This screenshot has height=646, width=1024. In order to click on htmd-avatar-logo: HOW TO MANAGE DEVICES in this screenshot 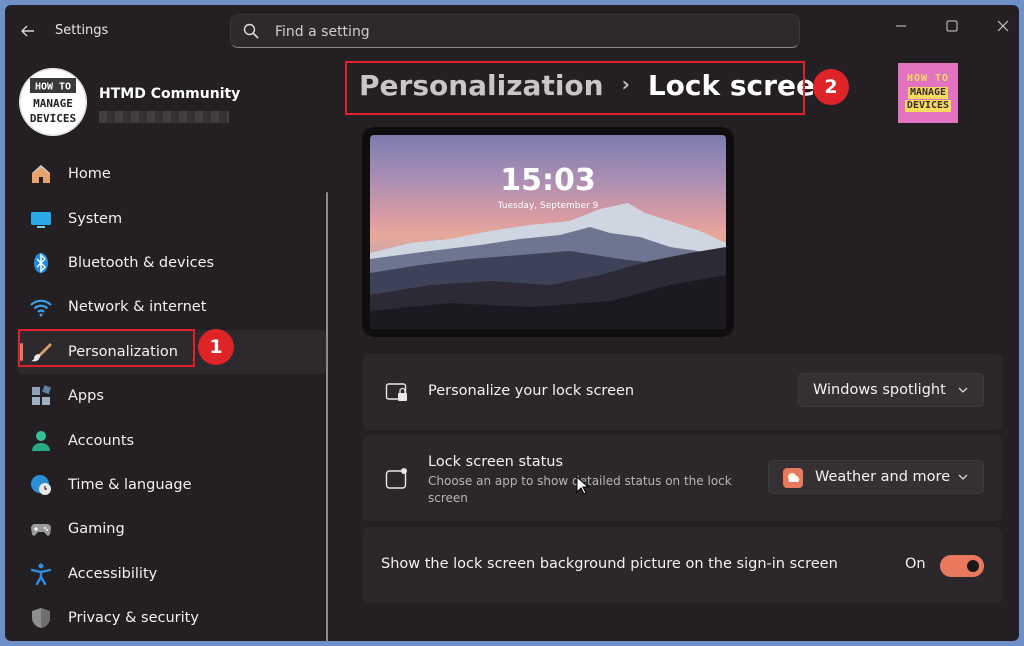, I will do `click(53, 102)`.